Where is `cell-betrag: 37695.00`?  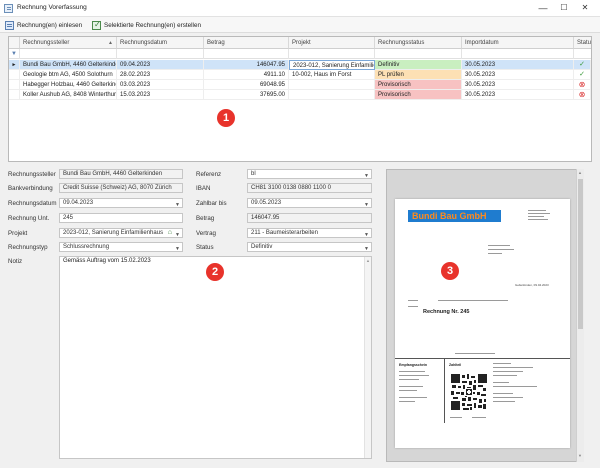 cell-betrag: 37695.00 is located at coordinates (246, 95).